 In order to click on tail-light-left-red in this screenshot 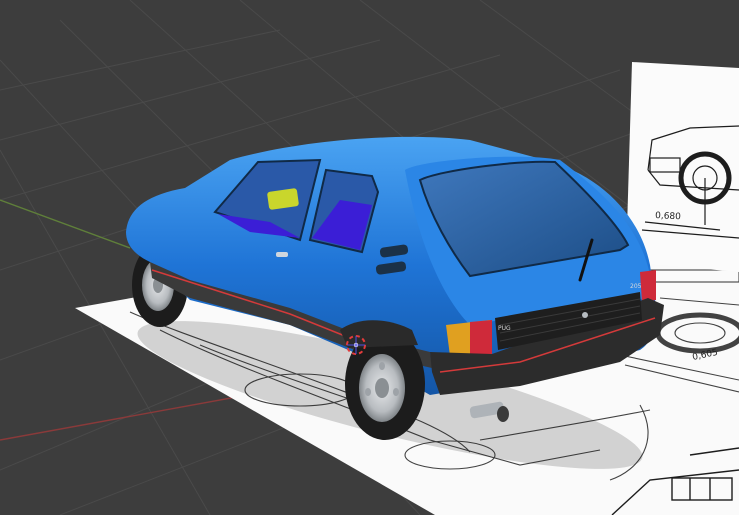, I will do `click(481, 337)`.